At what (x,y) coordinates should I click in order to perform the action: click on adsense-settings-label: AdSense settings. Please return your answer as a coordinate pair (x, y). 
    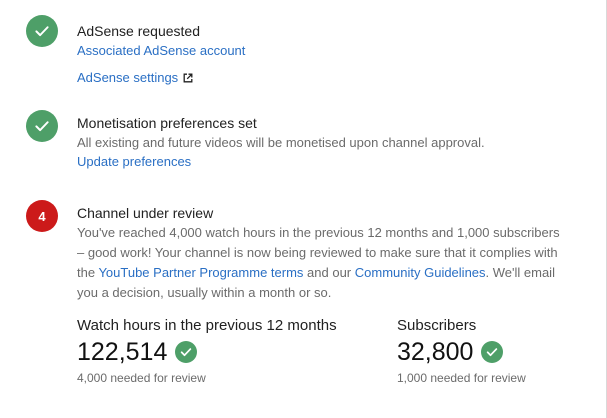
    Looking at the image, I should click on (128, 77).